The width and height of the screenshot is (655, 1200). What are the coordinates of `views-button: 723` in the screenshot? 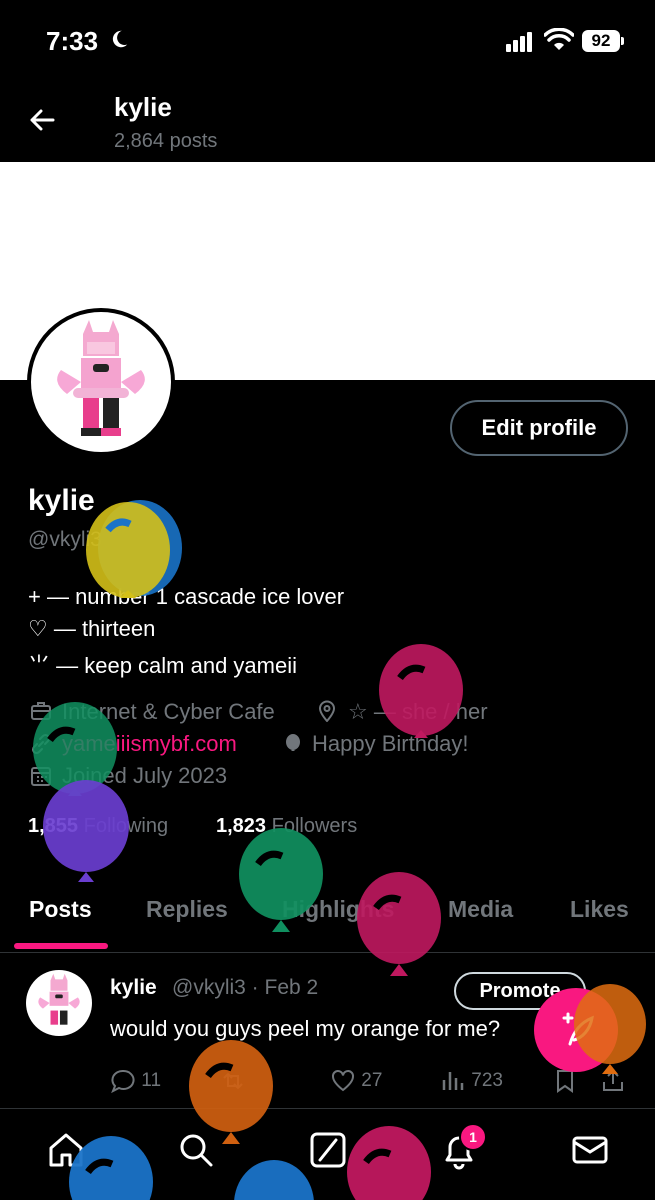 It's located at (471, 1081).